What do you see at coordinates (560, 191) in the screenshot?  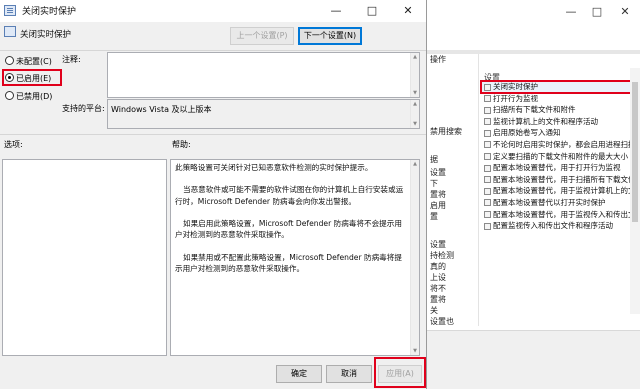 I see `setting-item: 配置本地设置替代，用于监视计算机上的文` at bounding box center [560, 191].